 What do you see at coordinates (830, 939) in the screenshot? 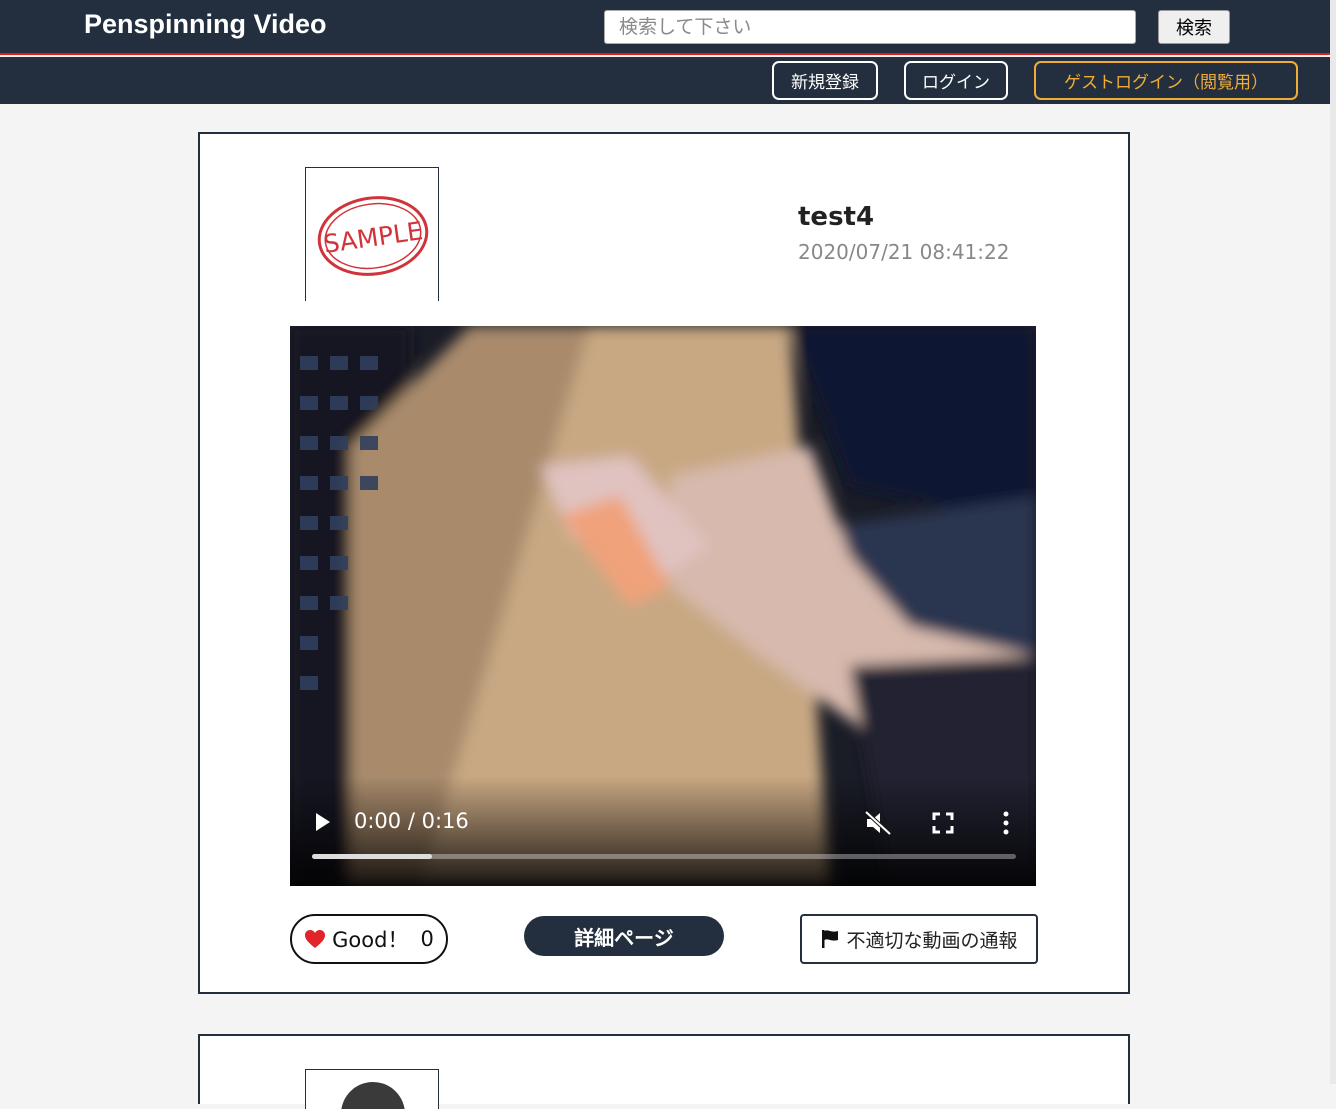
I see `flag-icon` at bounding box center [830, 939].